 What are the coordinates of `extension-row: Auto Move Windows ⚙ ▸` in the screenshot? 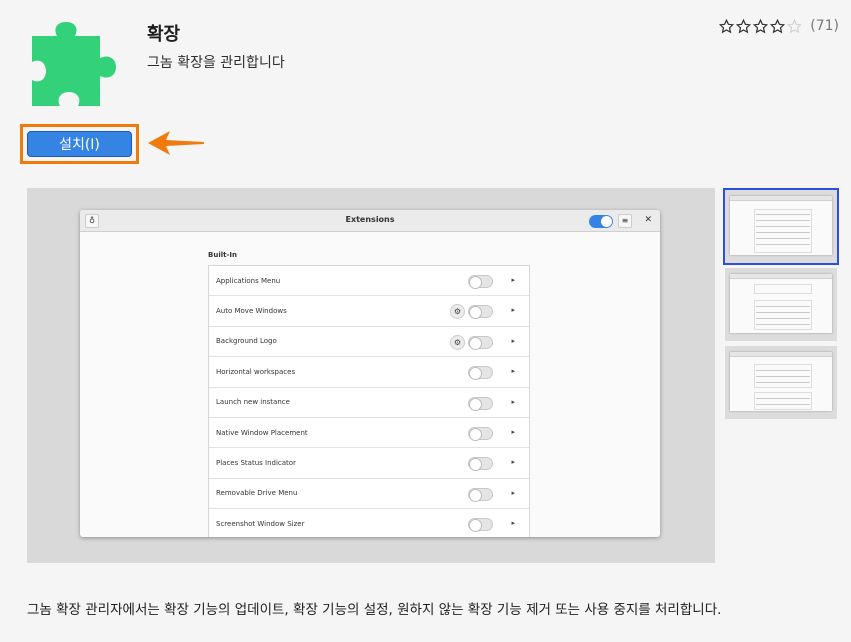 It's located at (369, 311).